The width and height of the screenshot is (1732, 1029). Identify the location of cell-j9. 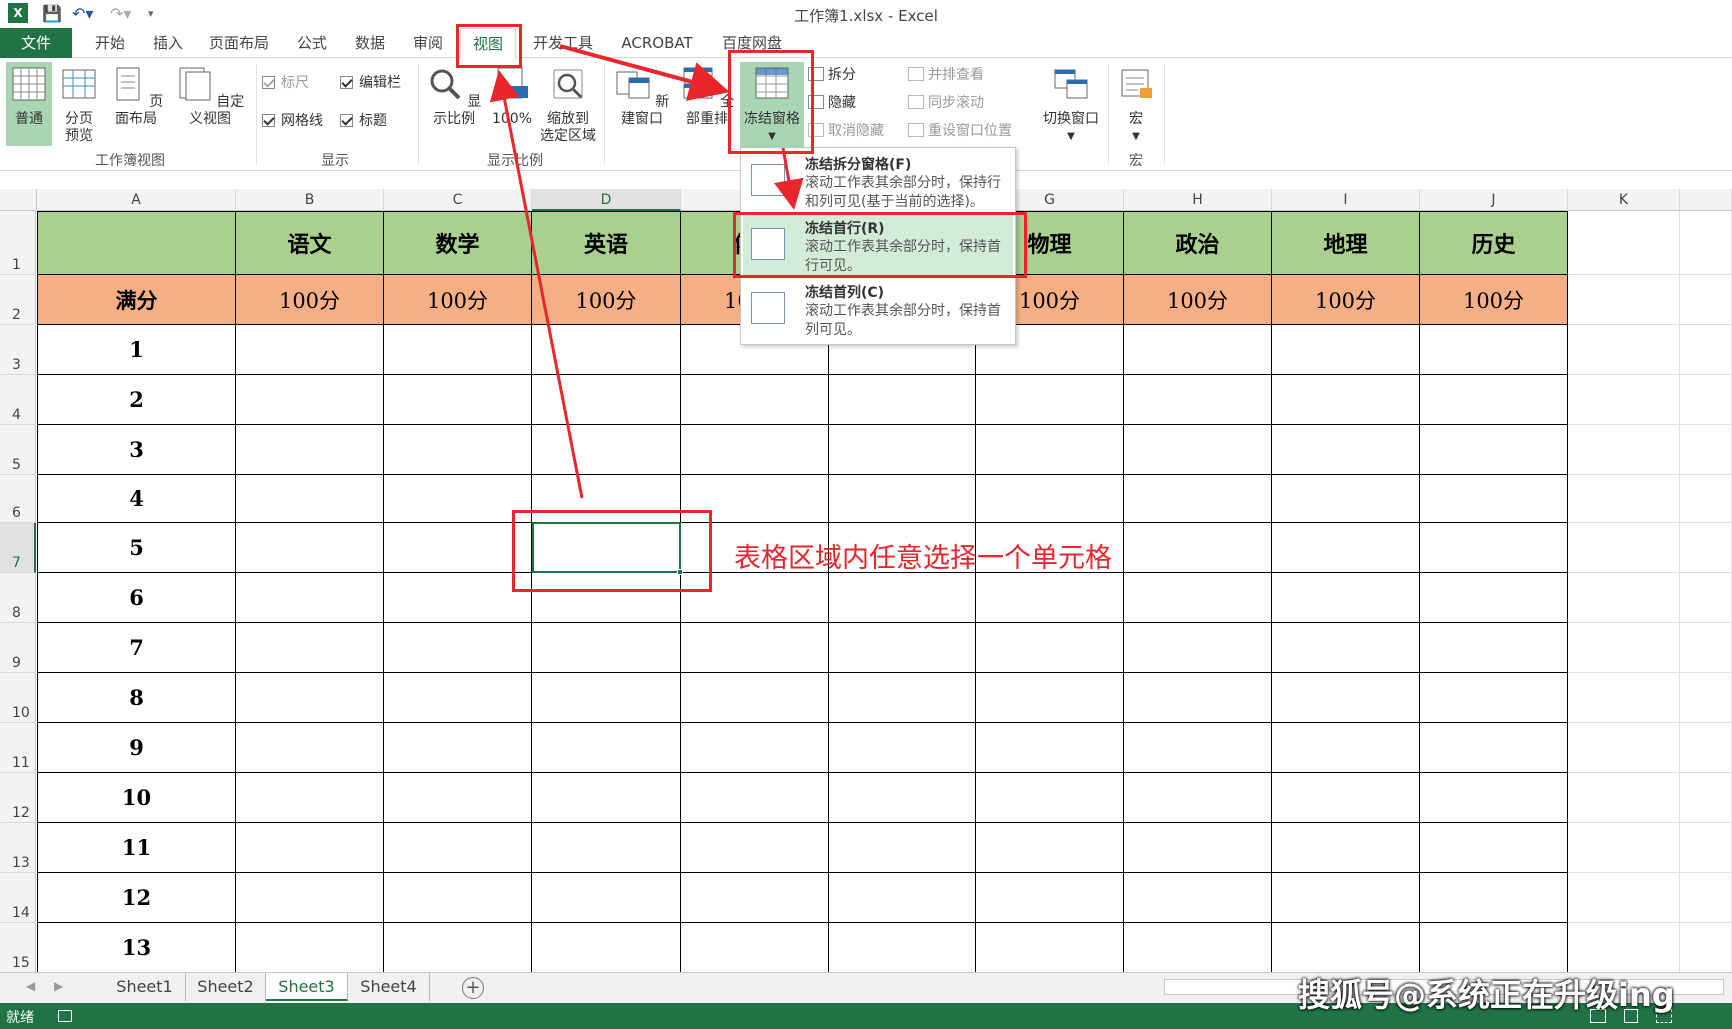
(1494, 648).